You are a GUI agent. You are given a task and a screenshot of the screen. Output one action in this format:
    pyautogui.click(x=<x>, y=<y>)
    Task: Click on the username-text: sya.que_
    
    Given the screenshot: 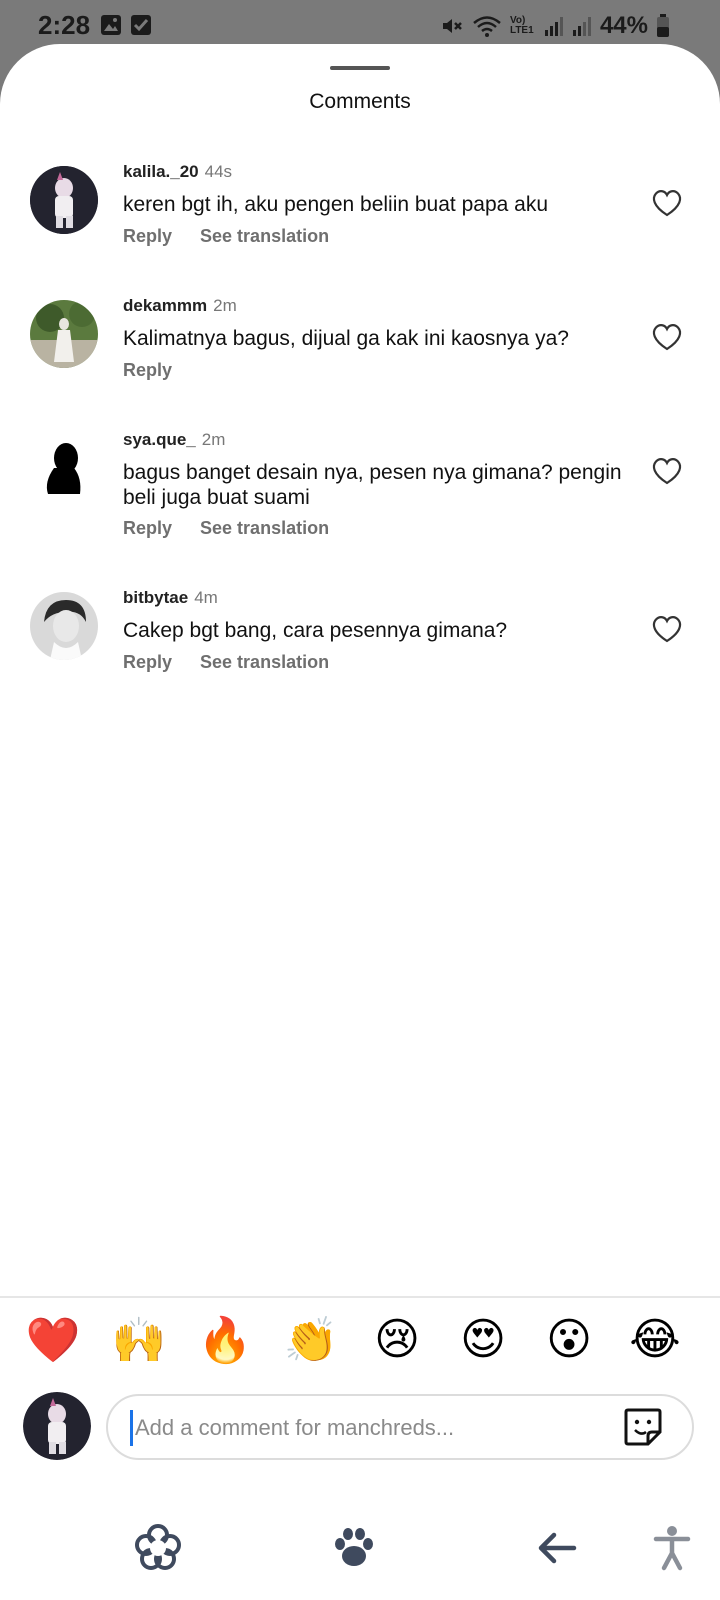 What is the action you would take?
    pyautogui.click(x=159, y=439)
    